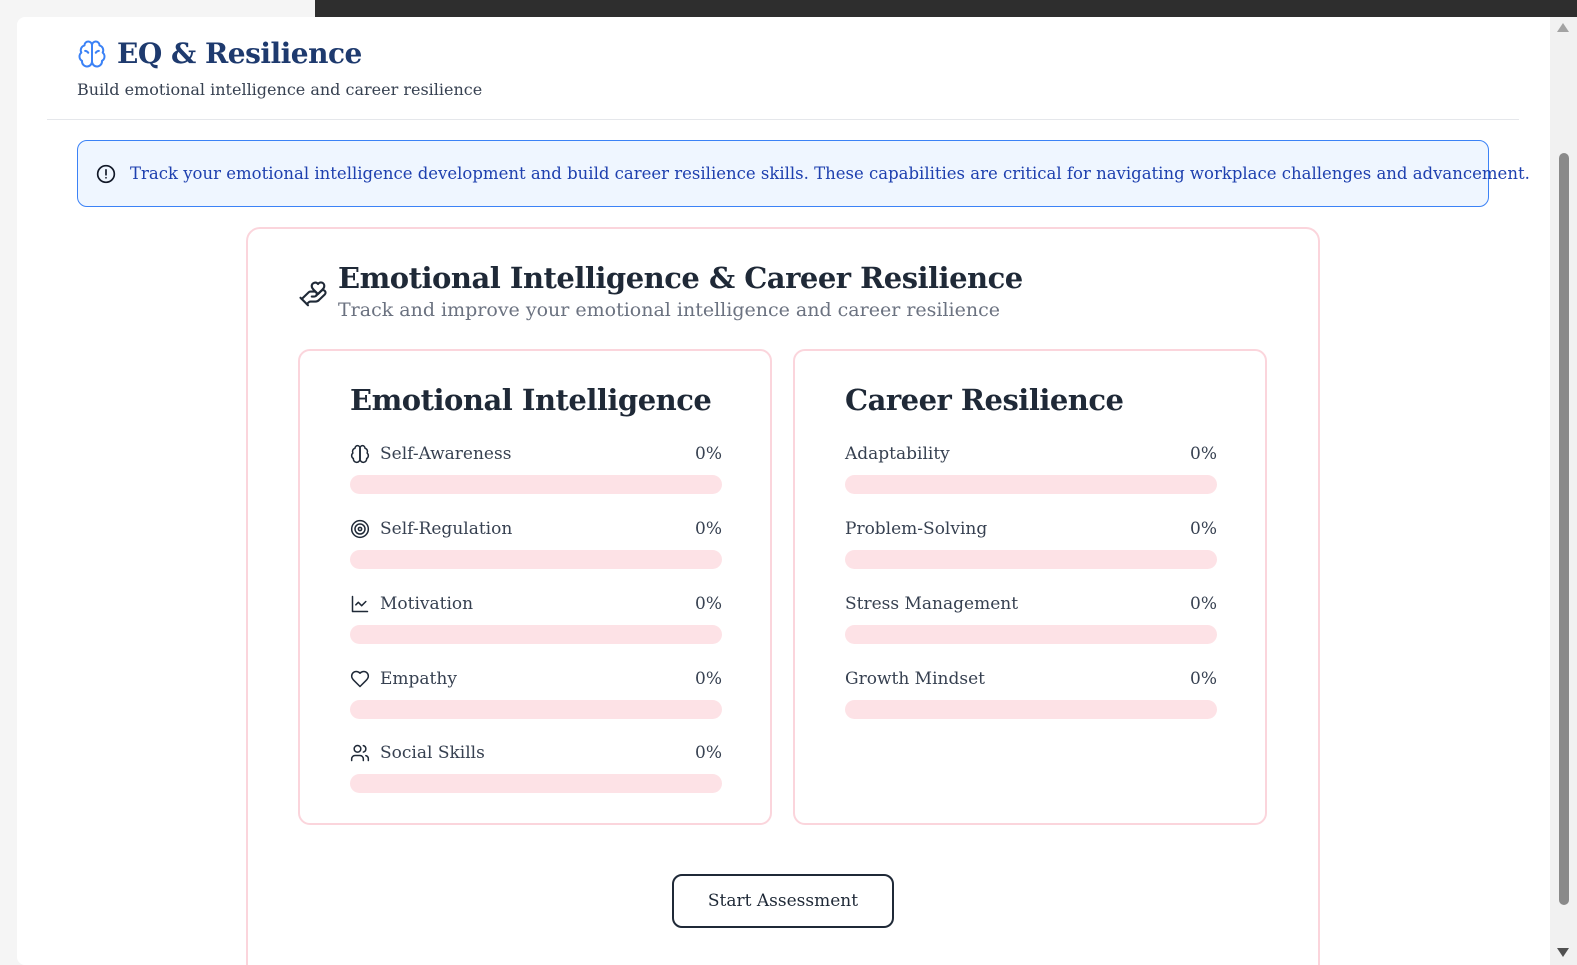 The height and width of the screenshot is (965, 1577). I want to click on metric-label: Empathy, so click(418, 679).